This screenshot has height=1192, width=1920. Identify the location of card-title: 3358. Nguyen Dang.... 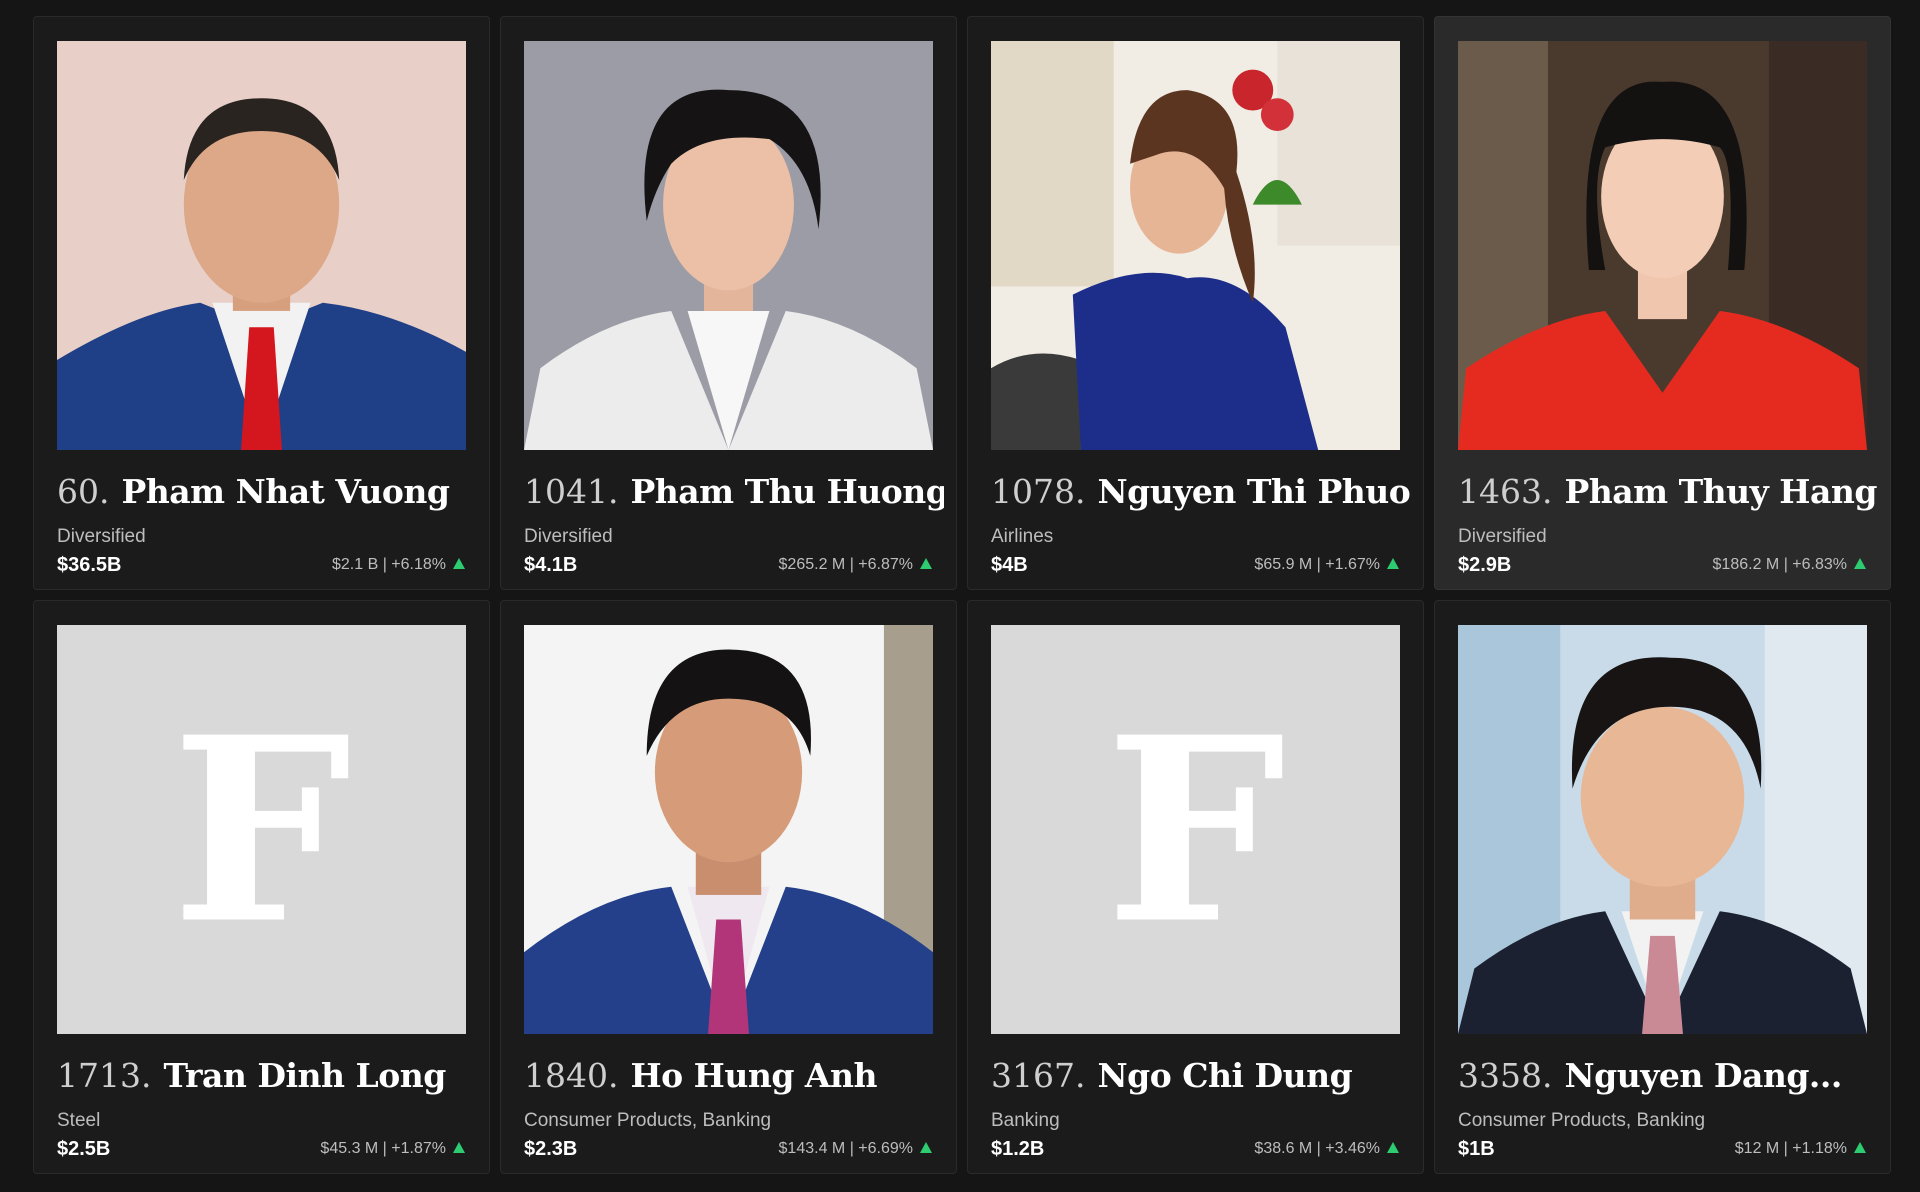
(1668, 1076).